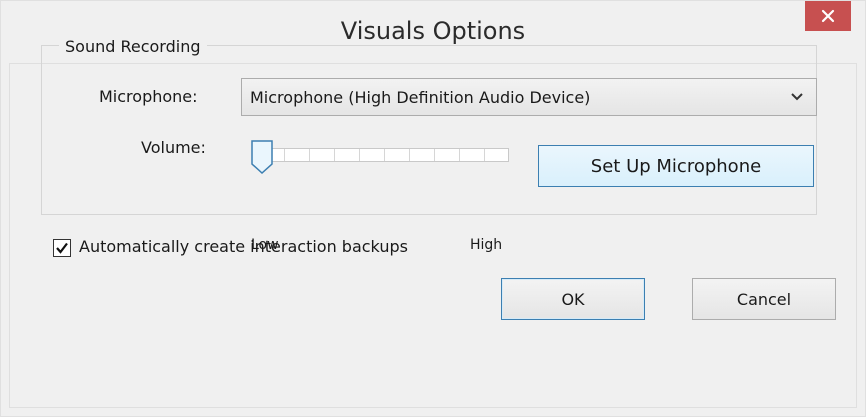 The width and height of the screenshot is (868, 419). Describe the element at coordinates (133, 46) in the screenshot. I see `sound-recording-label: Sound Recording` at that location.